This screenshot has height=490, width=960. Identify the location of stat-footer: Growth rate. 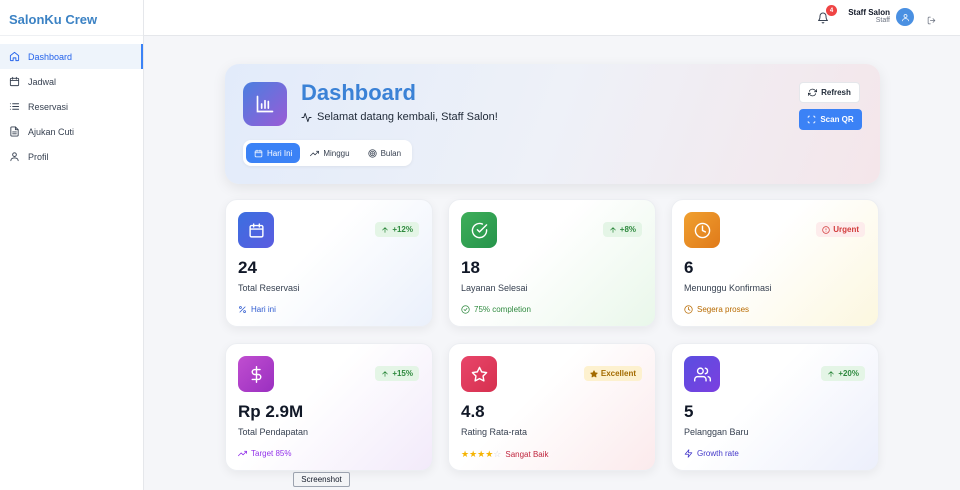
(711, 453).